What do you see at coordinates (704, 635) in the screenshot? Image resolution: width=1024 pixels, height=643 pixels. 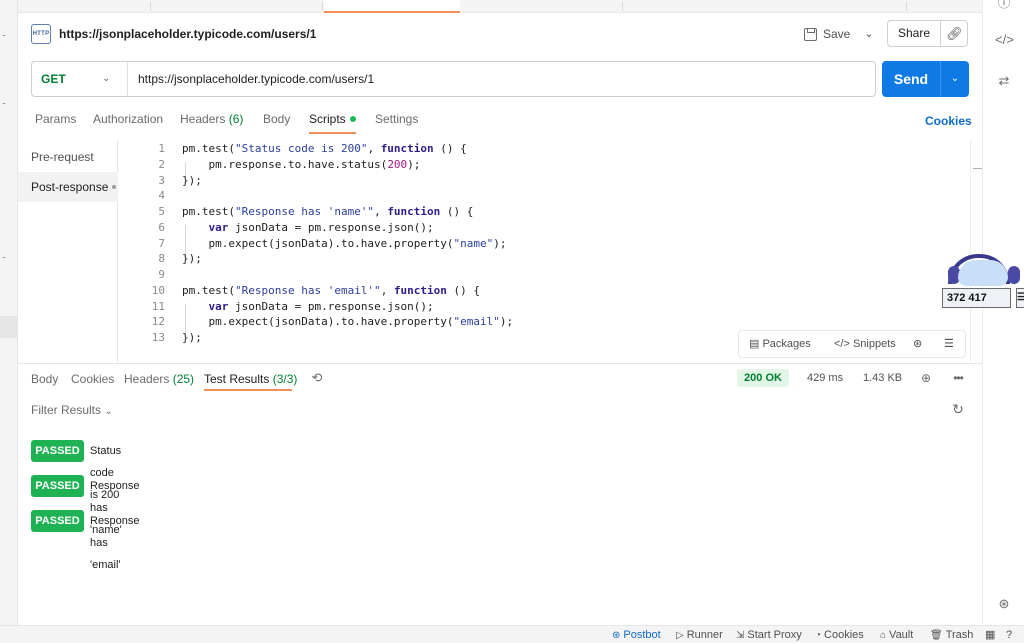 I see `footer-runner-label: Runner` at bounding box center [704, 635].